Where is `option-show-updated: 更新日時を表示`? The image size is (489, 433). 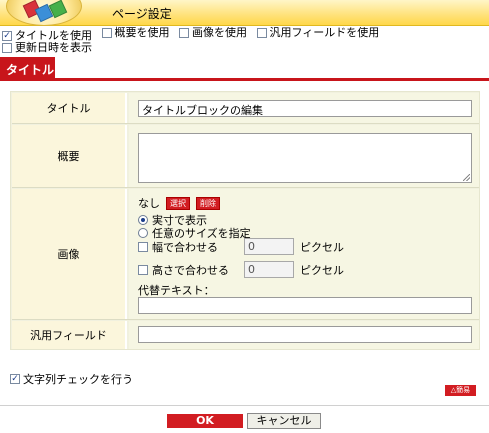 option-show-updated: 更新日時を表示 is located at coordinates (47, 48).